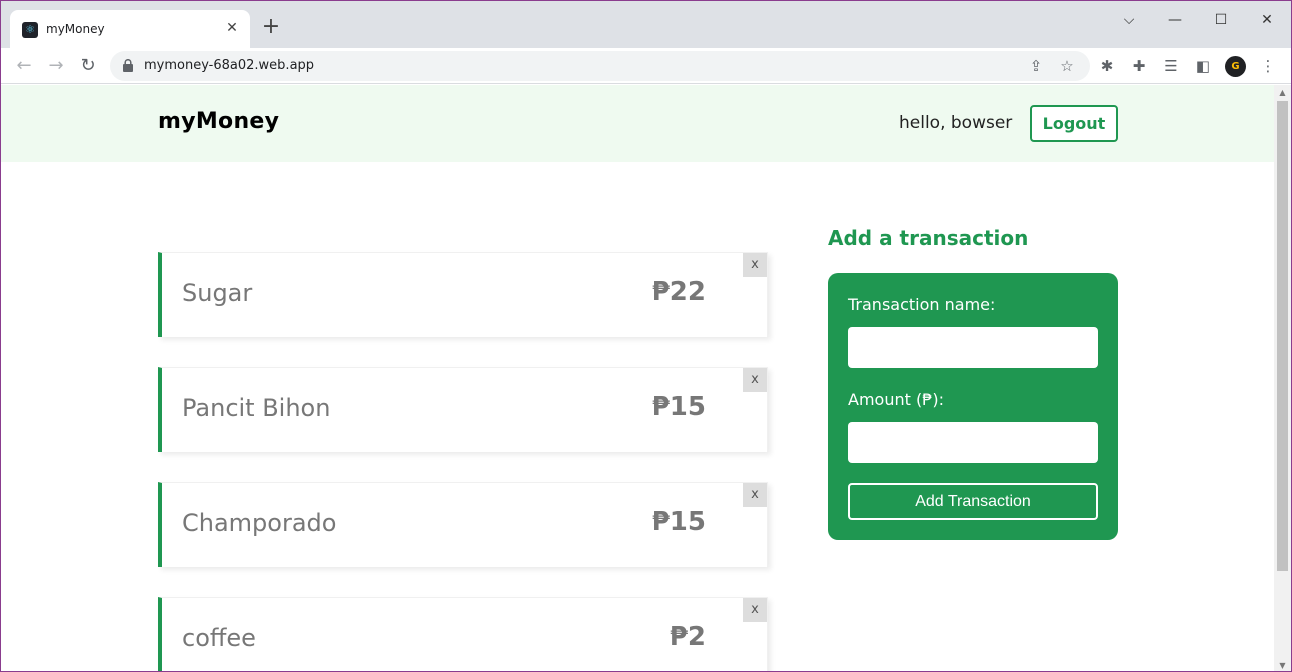 The width and height of the screenshot is (1292, 672). What do you see at coordinates (928, 238) in the screenshot?
I see `add-transaction-heading: Add a transaction` at bounding box center [928, 238].